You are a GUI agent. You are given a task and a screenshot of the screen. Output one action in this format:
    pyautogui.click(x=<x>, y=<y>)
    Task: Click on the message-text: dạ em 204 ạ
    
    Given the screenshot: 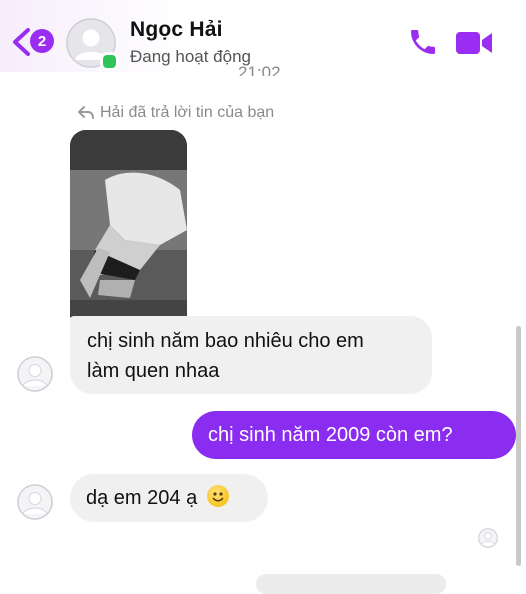 What is the action you would take?
    pyautogui.click(x=142, y=498)
    